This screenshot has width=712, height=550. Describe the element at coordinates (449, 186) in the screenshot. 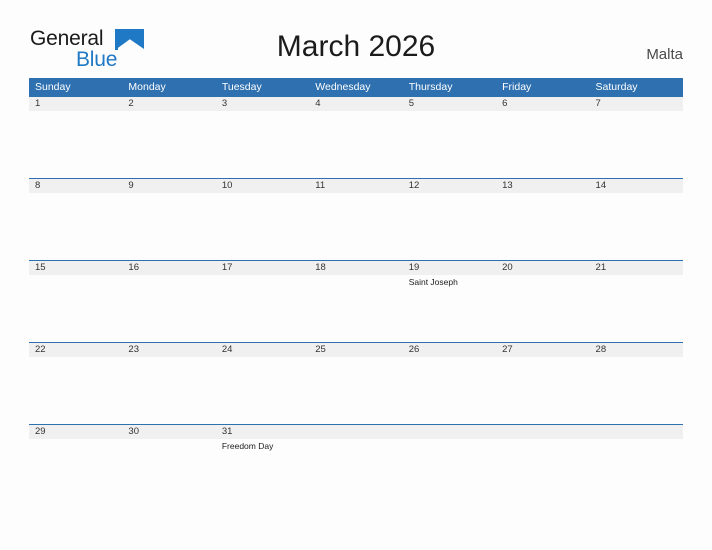

I see `day-number-12: 12` at that location.